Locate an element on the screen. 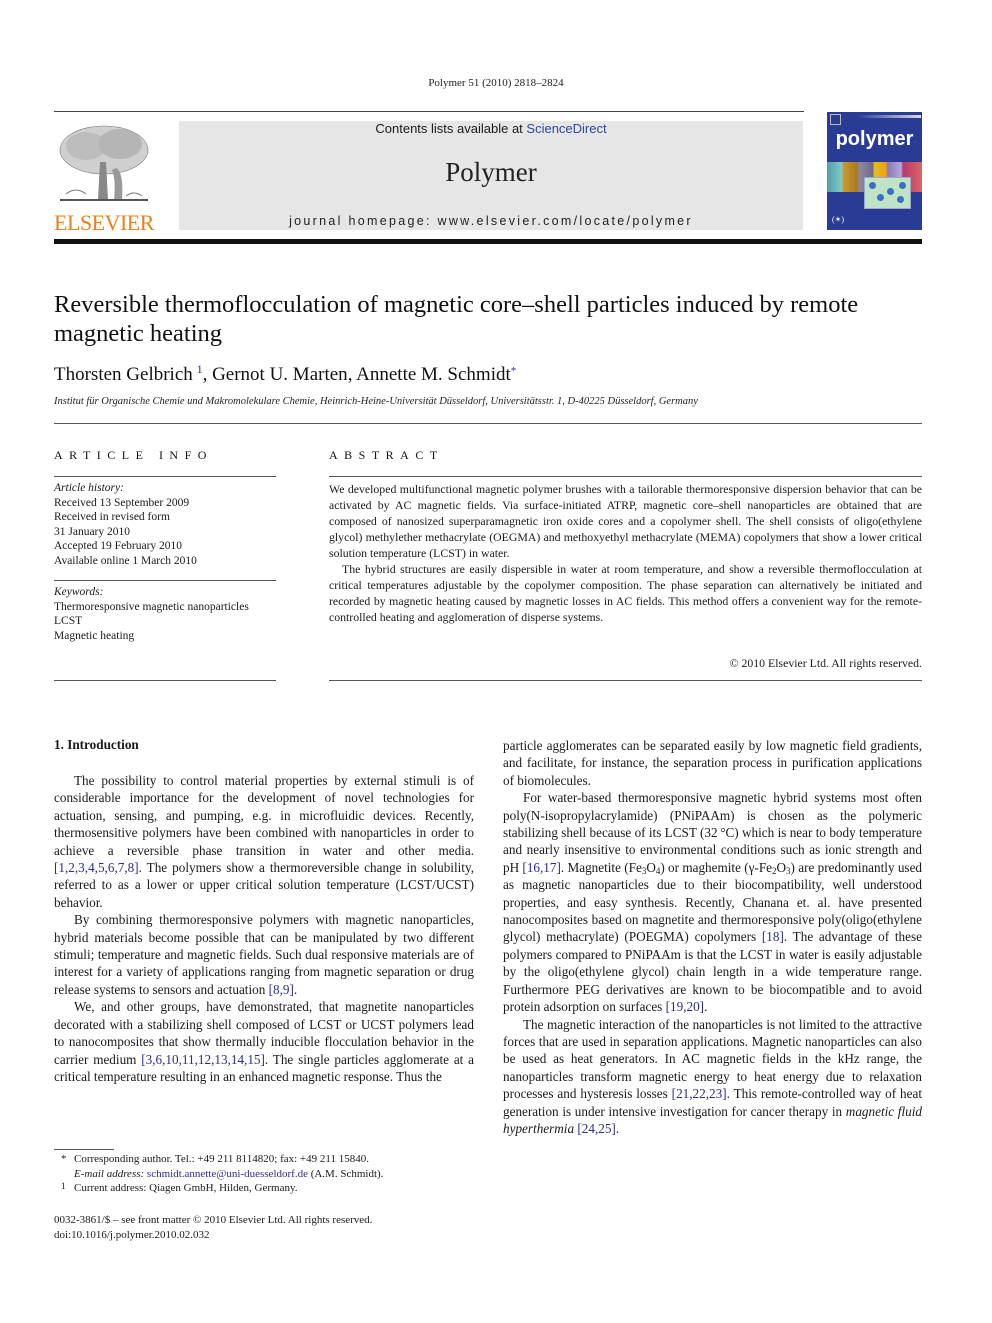 The width and height of the screenshot is (992, 1323). cover-inset-figure is located at coordinates (887, 193).